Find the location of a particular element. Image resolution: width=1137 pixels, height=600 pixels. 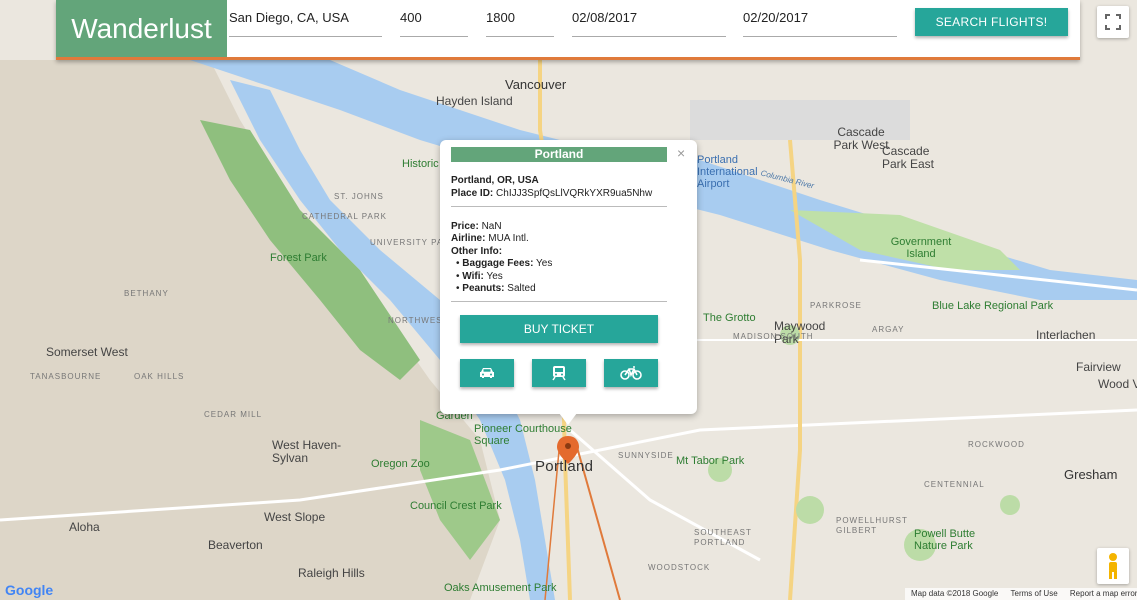

report-error-link: Report a map error is located at coordinates (1103, 593).